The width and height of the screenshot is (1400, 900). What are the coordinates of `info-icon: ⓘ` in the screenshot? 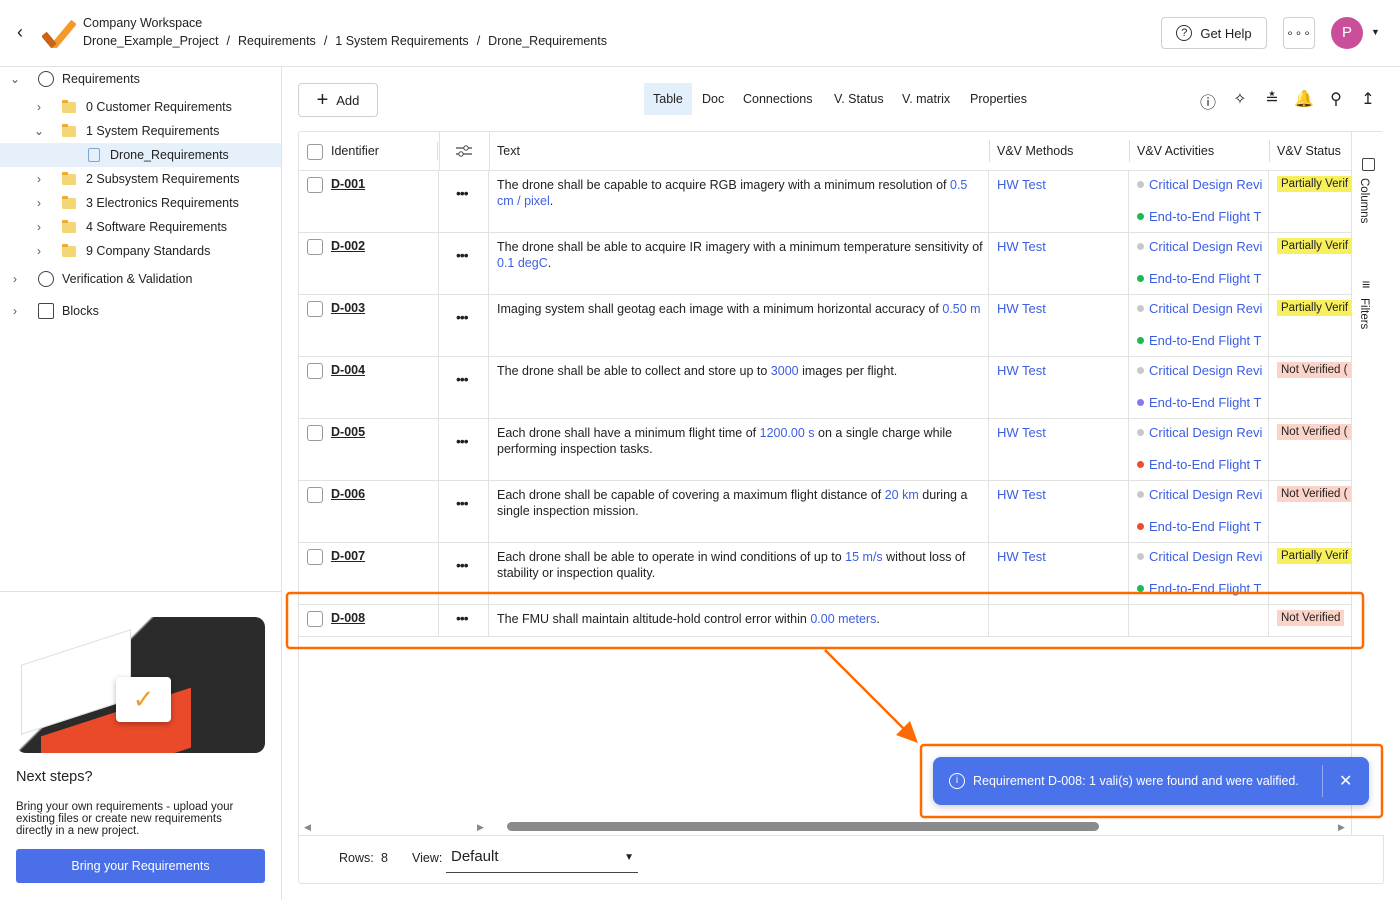 It's located at (1208, 100).